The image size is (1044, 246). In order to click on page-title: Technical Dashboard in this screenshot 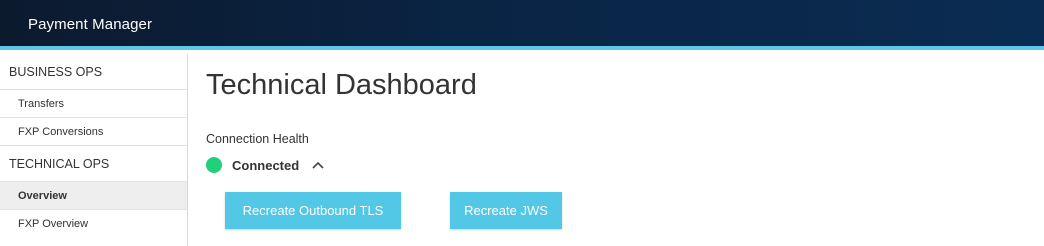, I will do `click(341, 85)`.